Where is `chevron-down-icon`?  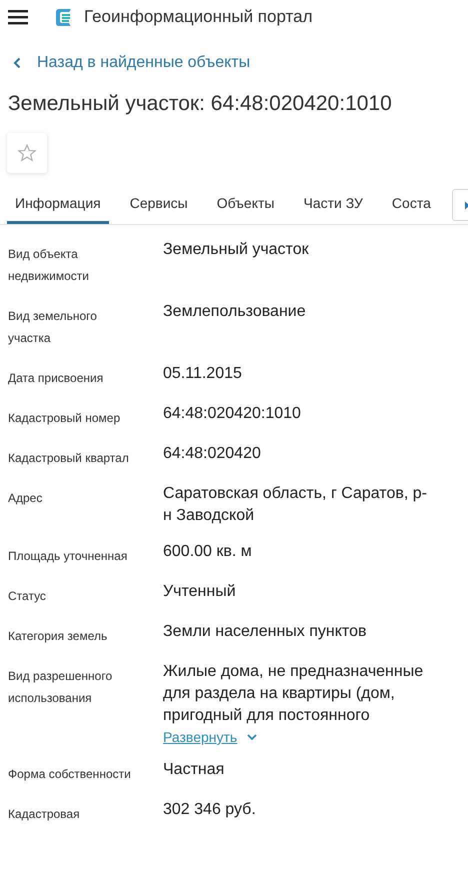 chevron-down-icon is located at coordinates (252, 737).